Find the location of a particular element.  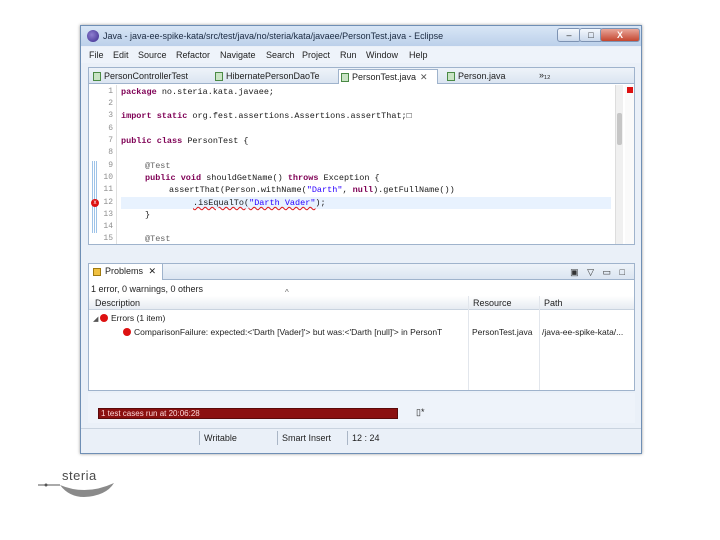

junit-progress-bar: 1 test cases run at 20:06:28 is located at coordinates (248, 413).